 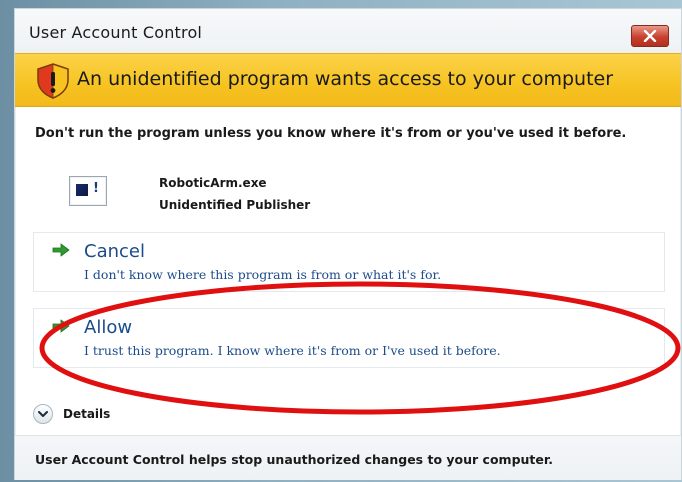 What do you see at coordinates (53, 81) in the screenshot?
I see `shield-warning-icon` at bounding box center [53, 81].